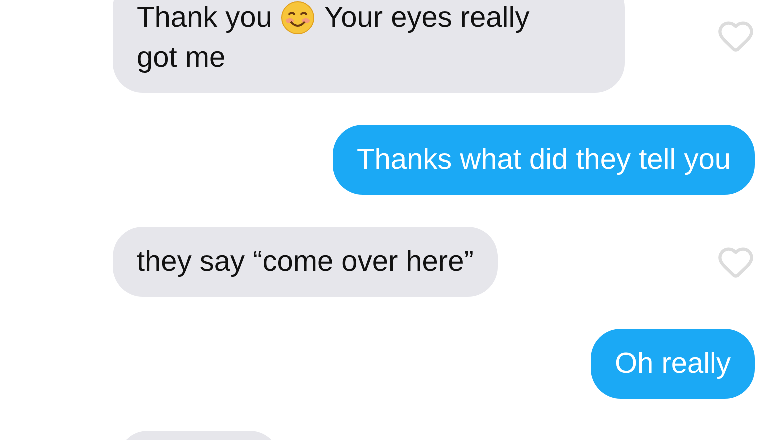  I want to click on message-bubble: they say “come over here”, so click(305, 262).